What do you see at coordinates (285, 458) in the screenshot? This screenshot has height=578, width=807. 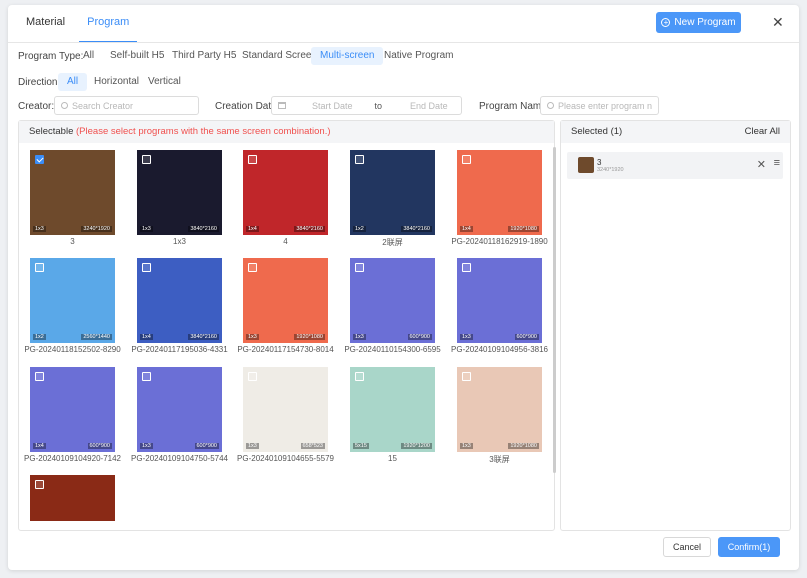 I see `program-name: PG-20240109104655-5579` at bounding box center [285, 458].